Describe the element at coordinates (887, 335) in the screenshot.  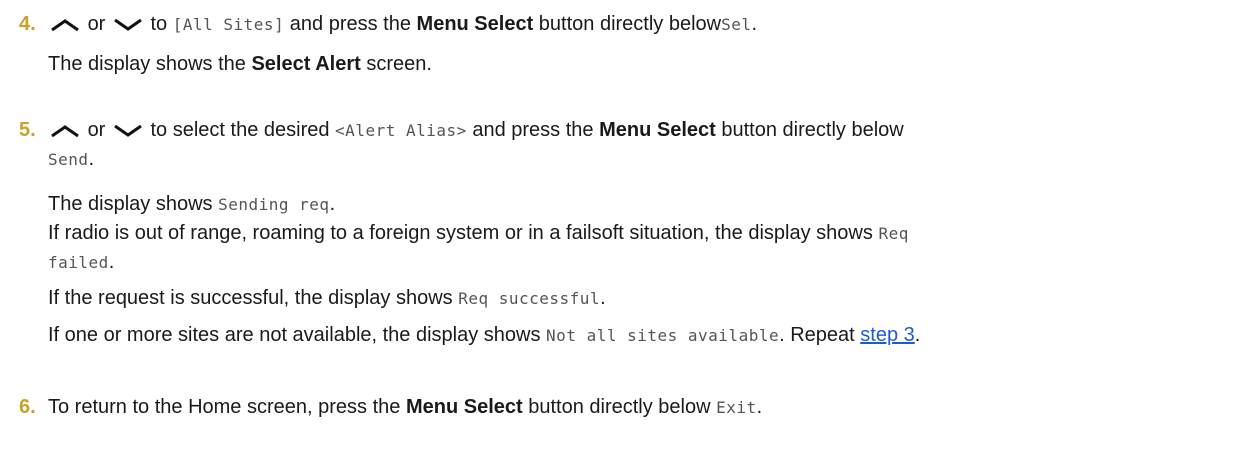
I see `step-3-link: step 3` at that location.